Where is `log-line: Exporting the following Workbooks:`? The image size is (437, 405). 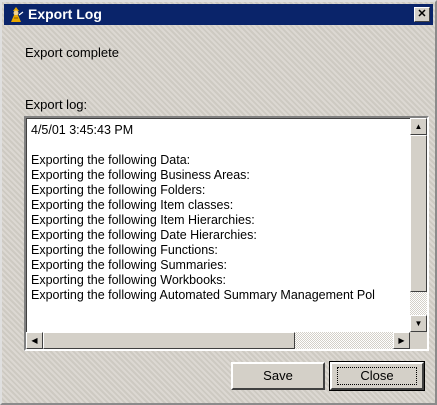 log-line: Exporting the following Workbooks: is located at coordinates (129, 280).